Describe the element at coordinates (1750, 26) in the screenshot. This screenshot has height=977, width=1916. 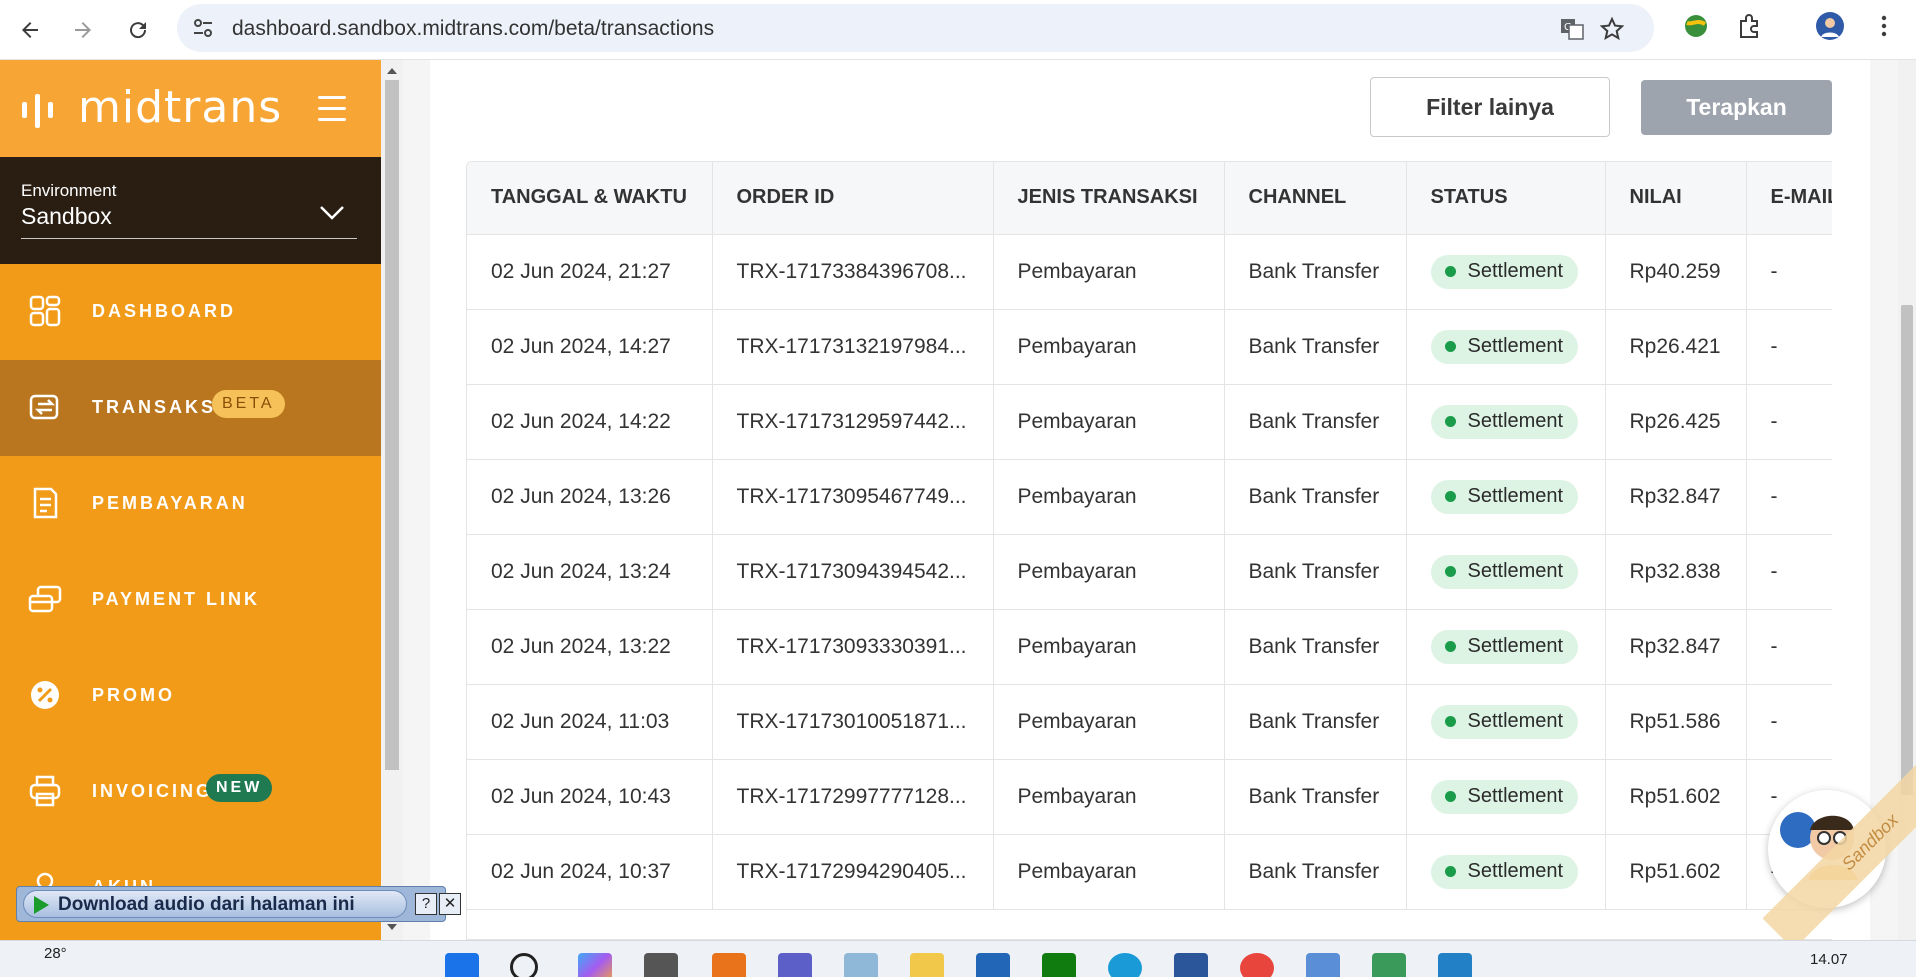
I see `extensions-puzzle-icon` at that location.